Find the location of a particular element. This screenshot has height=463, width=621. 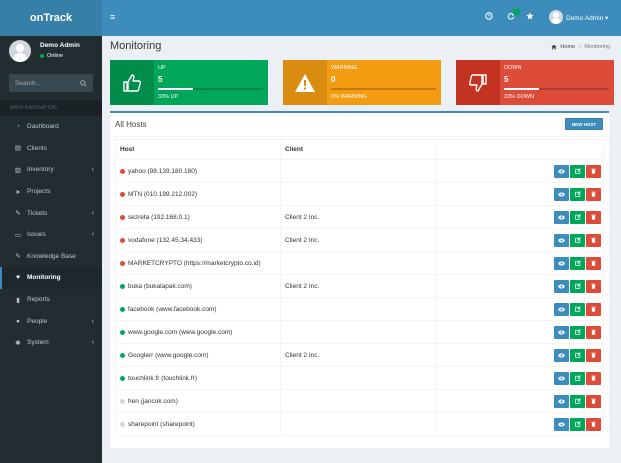

star-icon is located at coordinates (530, 16).